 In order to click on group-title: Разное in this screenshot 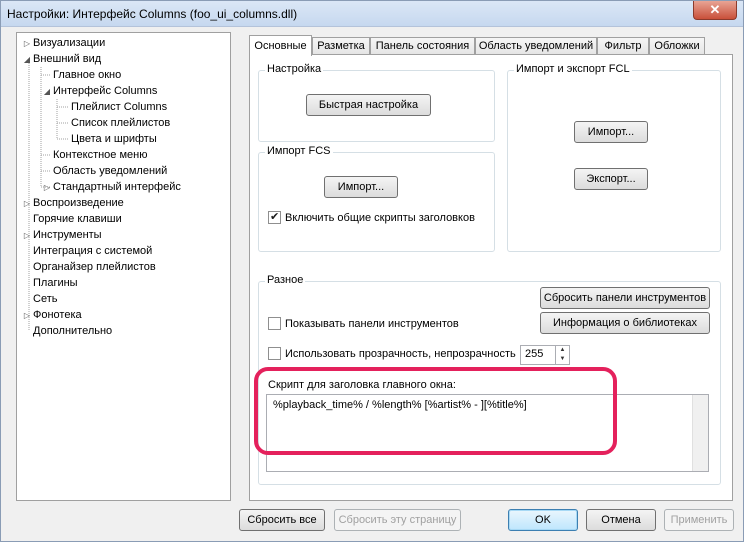, I will do `click(285, 280)`.